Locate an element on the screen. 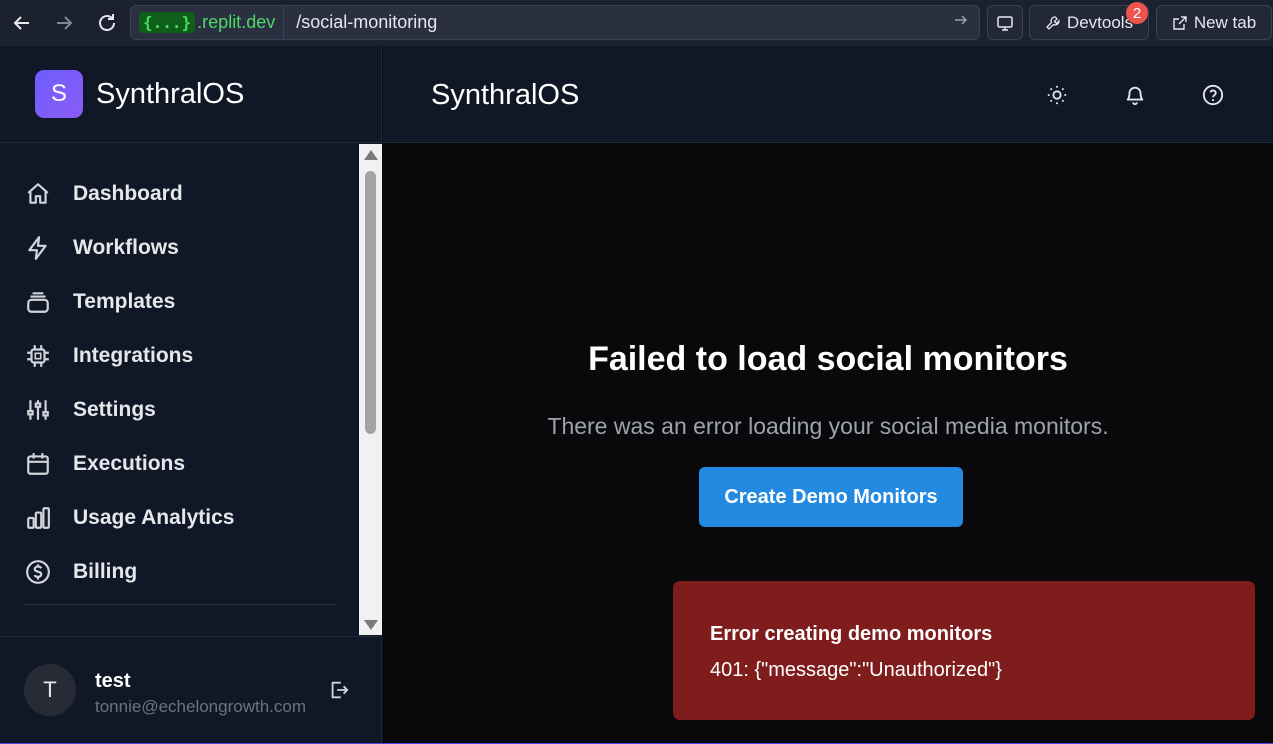 This screenshot has height=744, width=1273. sidebar-brand: S SynthralOS is located at coordinates (190, 94).